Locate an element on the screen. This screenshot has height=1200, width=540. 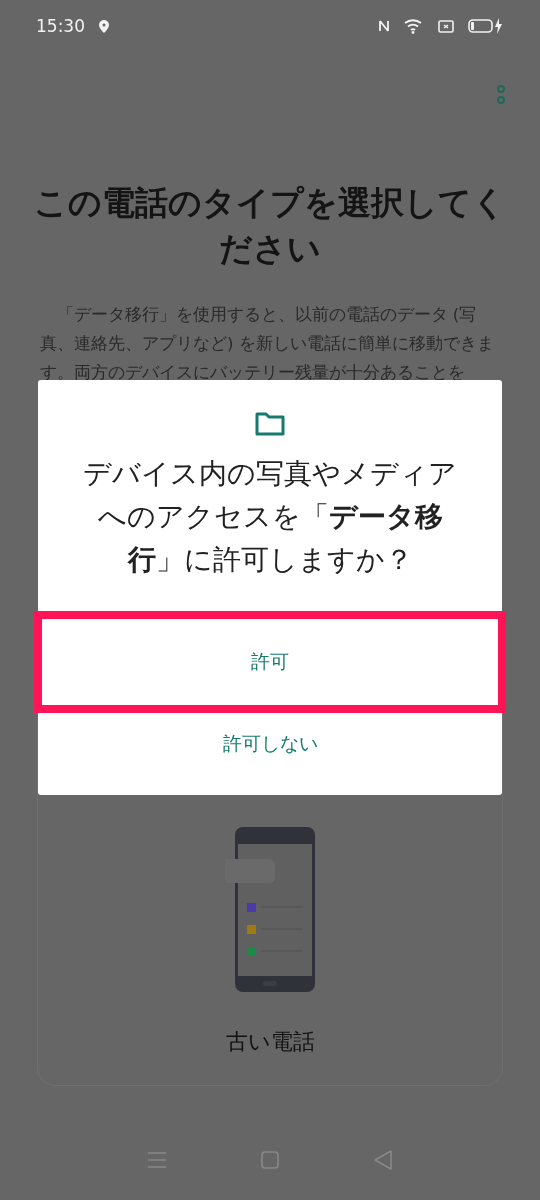
folder-icon is located at coordinates (270, 424).